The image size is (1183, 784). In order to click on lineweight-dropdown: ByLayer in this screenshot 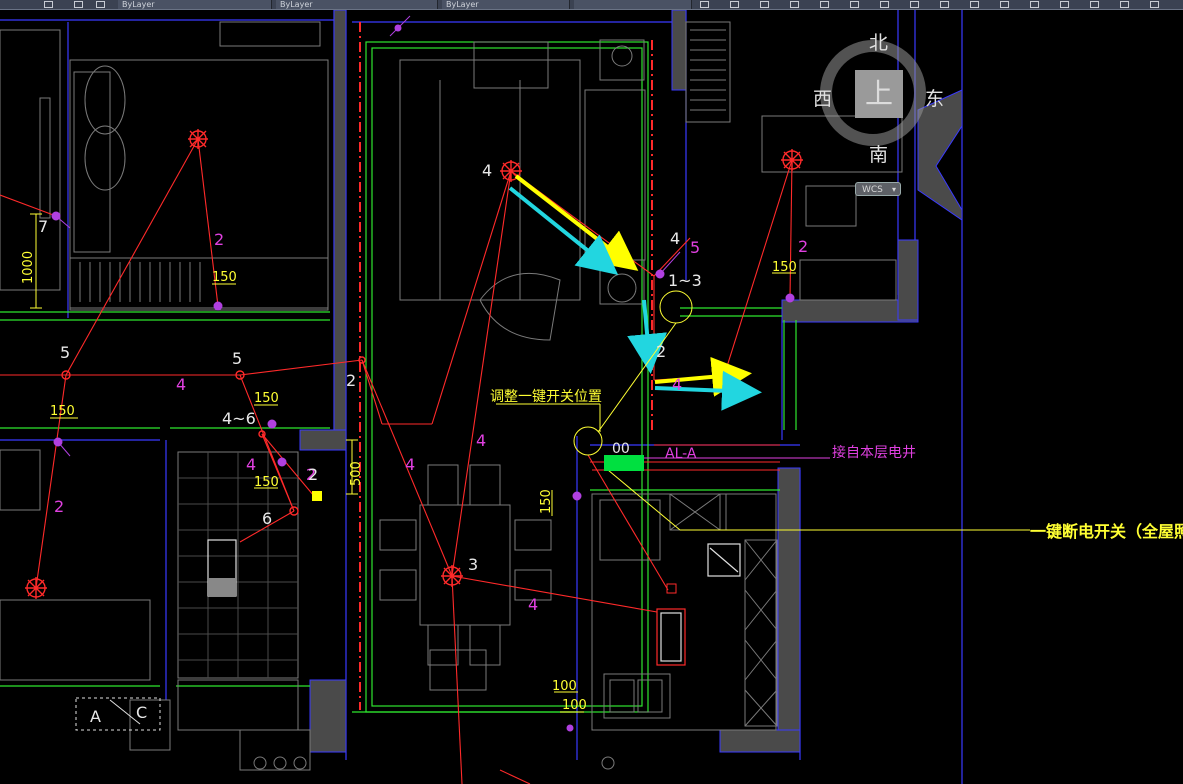, I will do `click(506, 4)`.